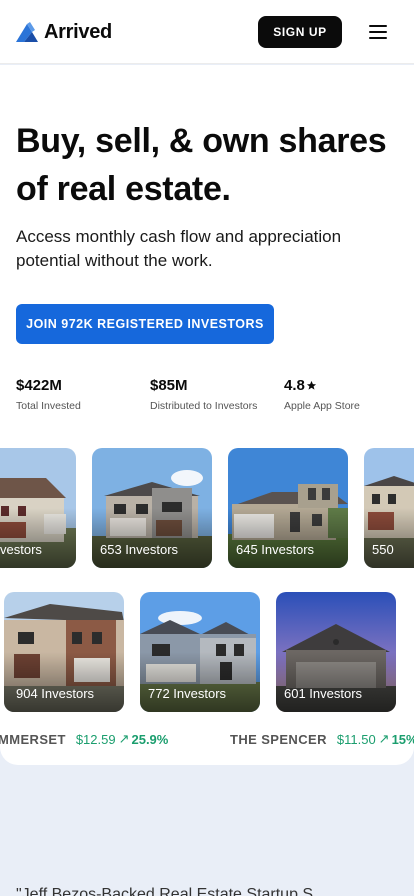 The height and width of the screenshot is (896, 414). I want to click on stat-distributed: $85M Distributed to Investors, so click(203, 394).